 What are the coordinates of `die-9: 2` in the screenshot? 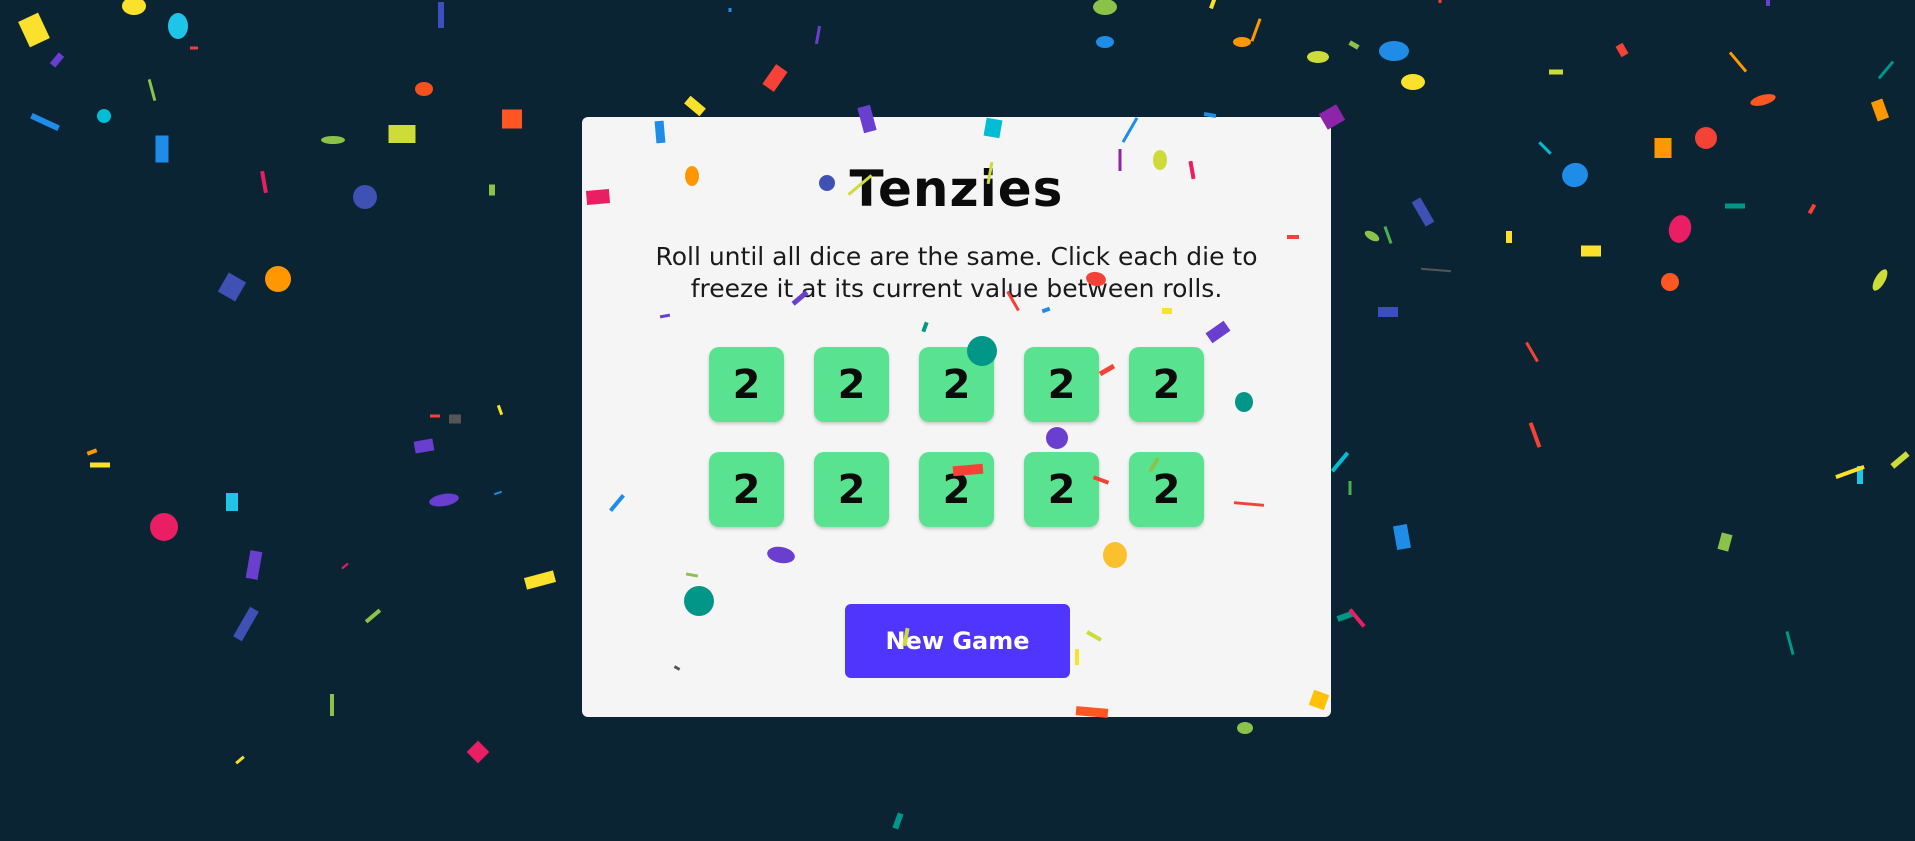 It's located at (1061, 489).